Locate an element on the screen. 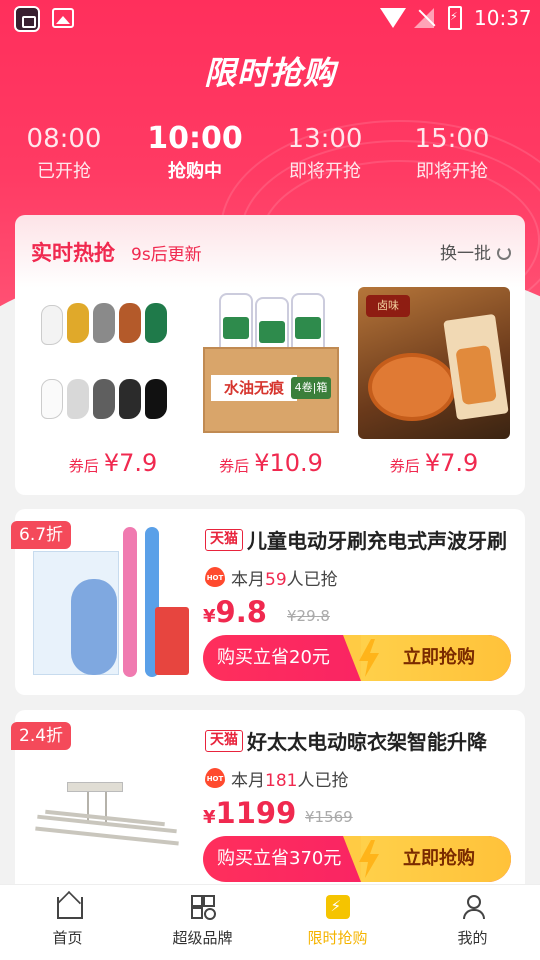 The width and height of the screenshot is (540, 960). status-time: 10:37 is located at coordinates (503, 18).